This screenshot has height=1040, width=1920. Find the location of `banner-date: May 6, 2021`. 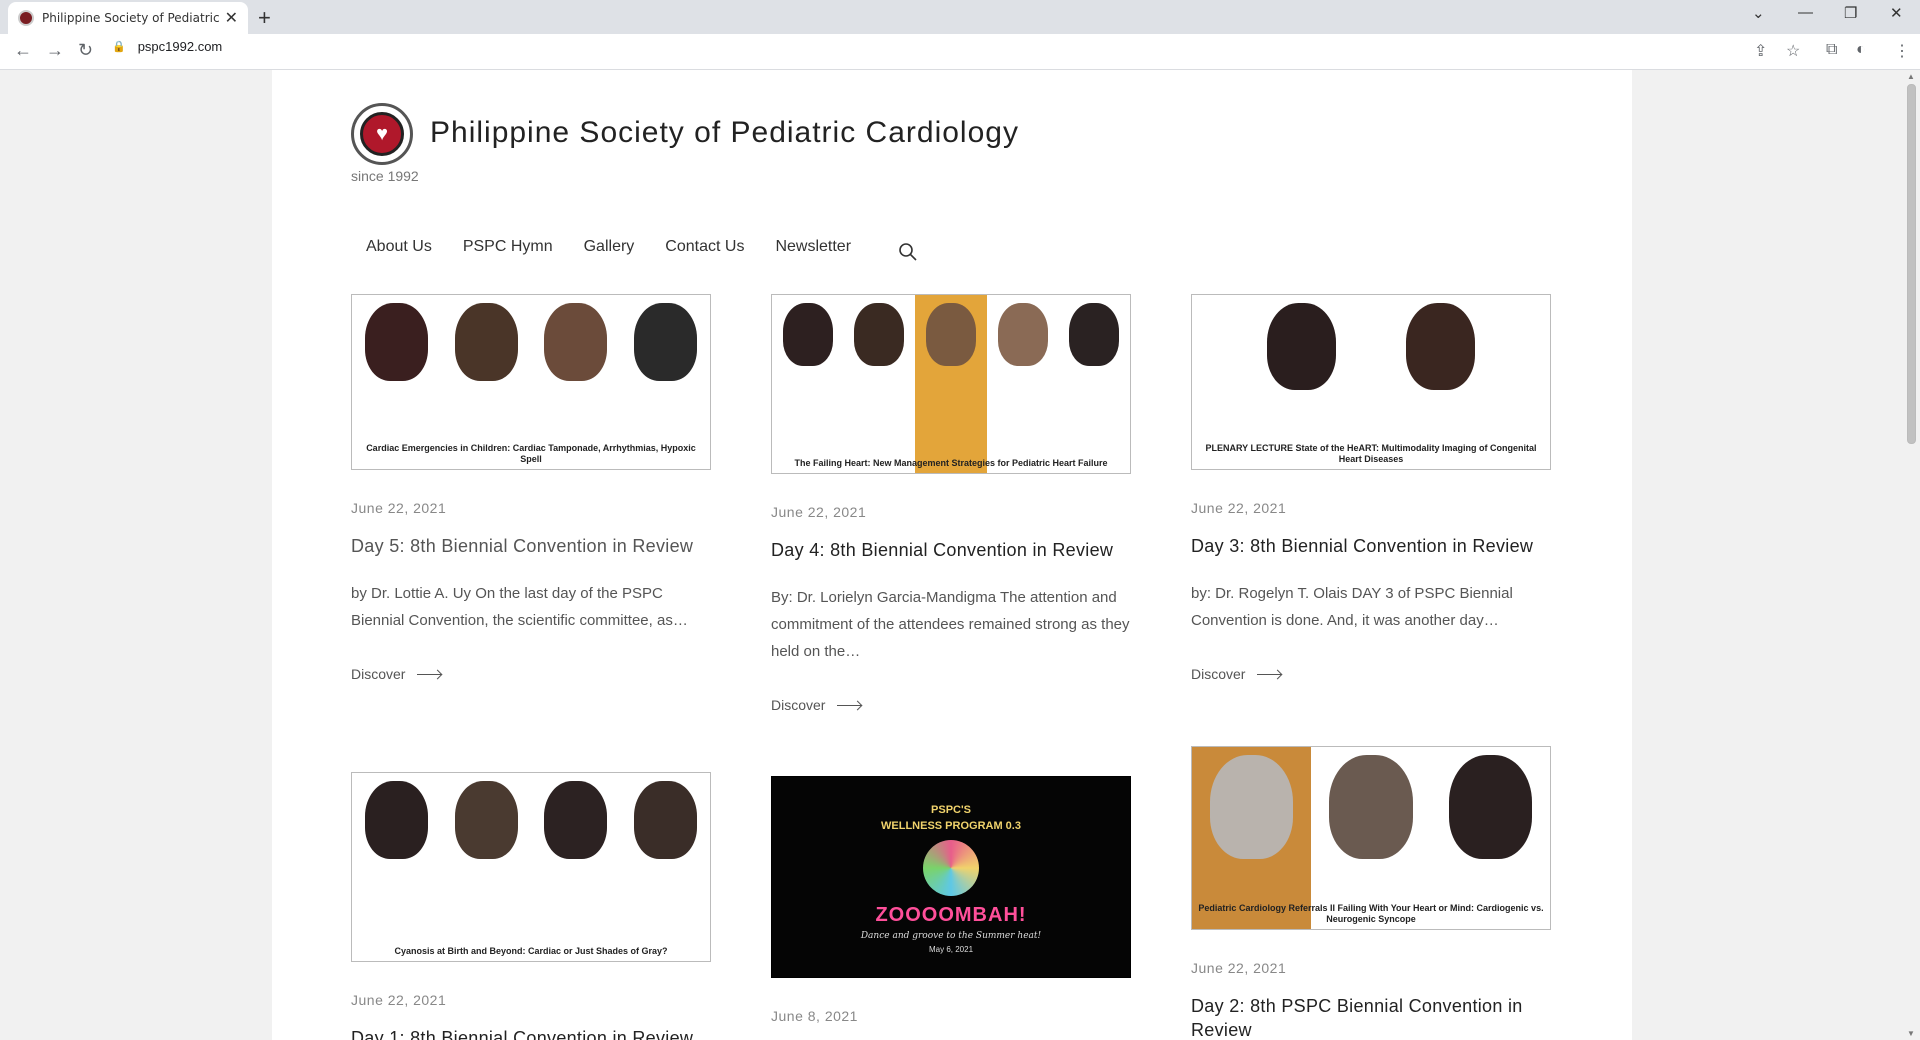

banner-date: May 6, 2021 is located at coordinates (951, 949).